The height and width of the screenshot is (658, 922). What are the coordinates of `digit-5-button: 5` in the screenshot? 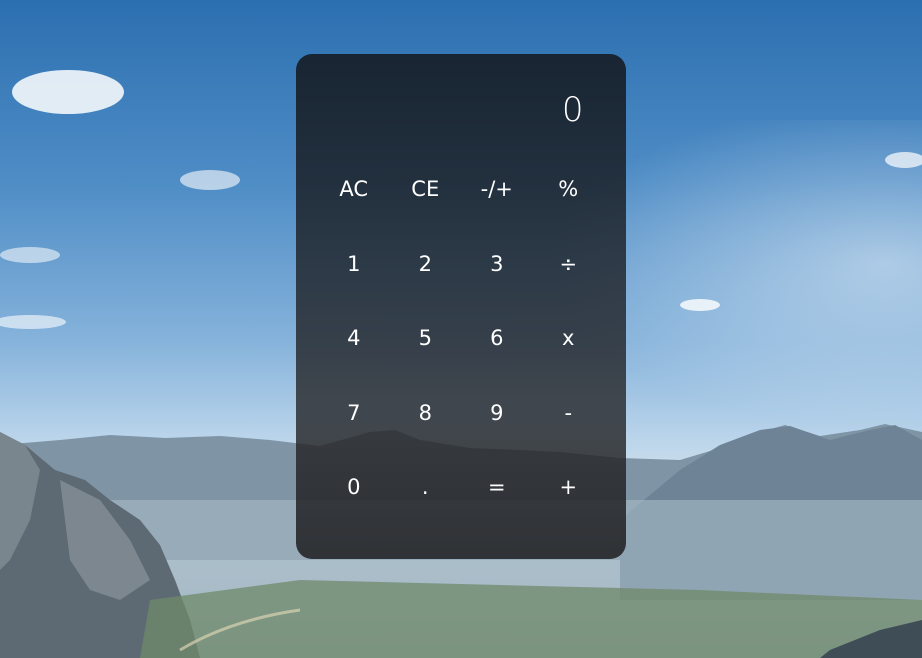 It's located at (426, 338).